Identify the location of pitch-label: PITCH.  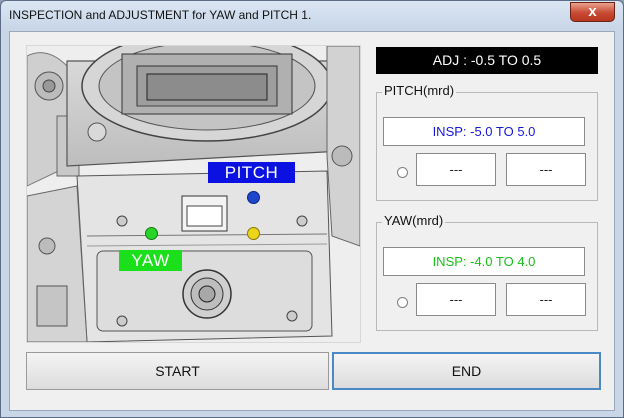
(251, 172).